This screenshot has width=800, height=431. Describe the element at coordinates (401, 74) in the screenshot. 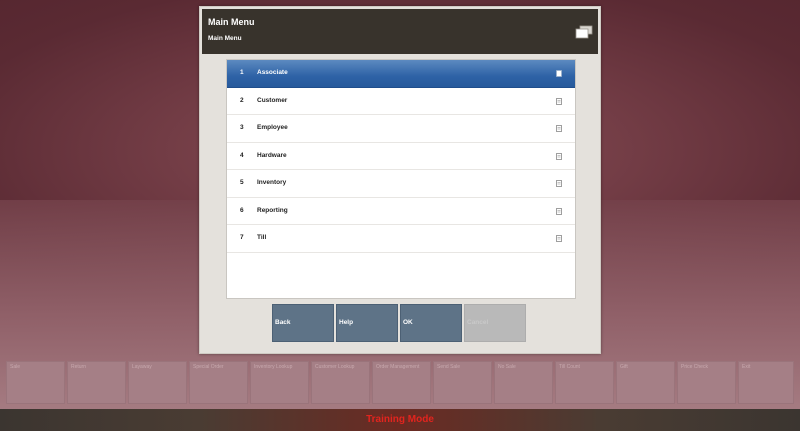

I see `menu-item-associate: 1 Associate` at that location.